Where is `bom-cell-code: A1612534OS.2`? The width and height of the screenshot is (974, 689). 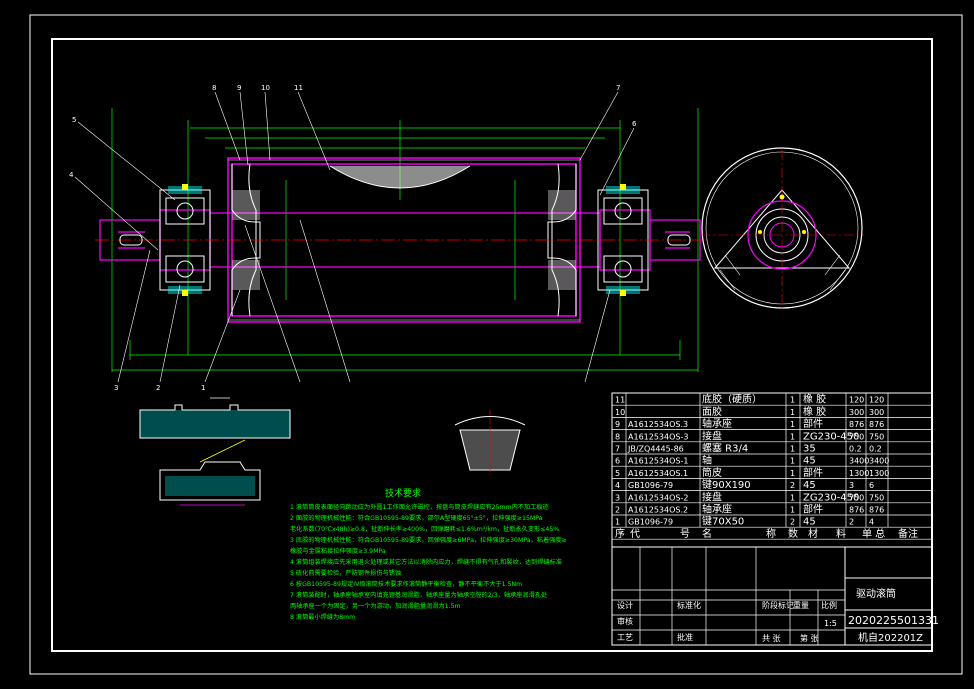
bom-cell-code: A1612534OS.2 is located at coordinates (658, 510).